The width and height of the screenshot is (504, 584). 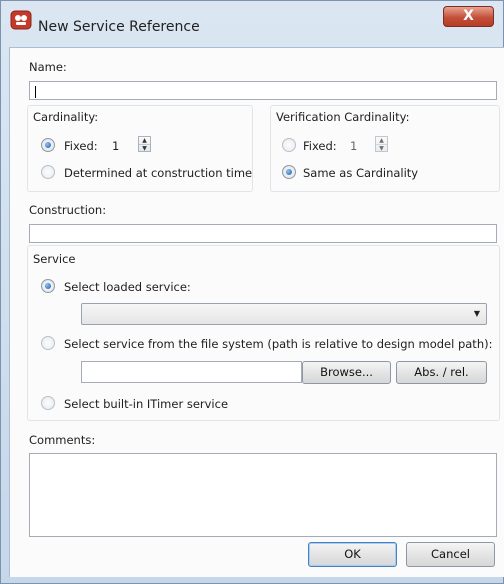 I want to click on cancel-button: Cancel, so click(x=450, y=554).